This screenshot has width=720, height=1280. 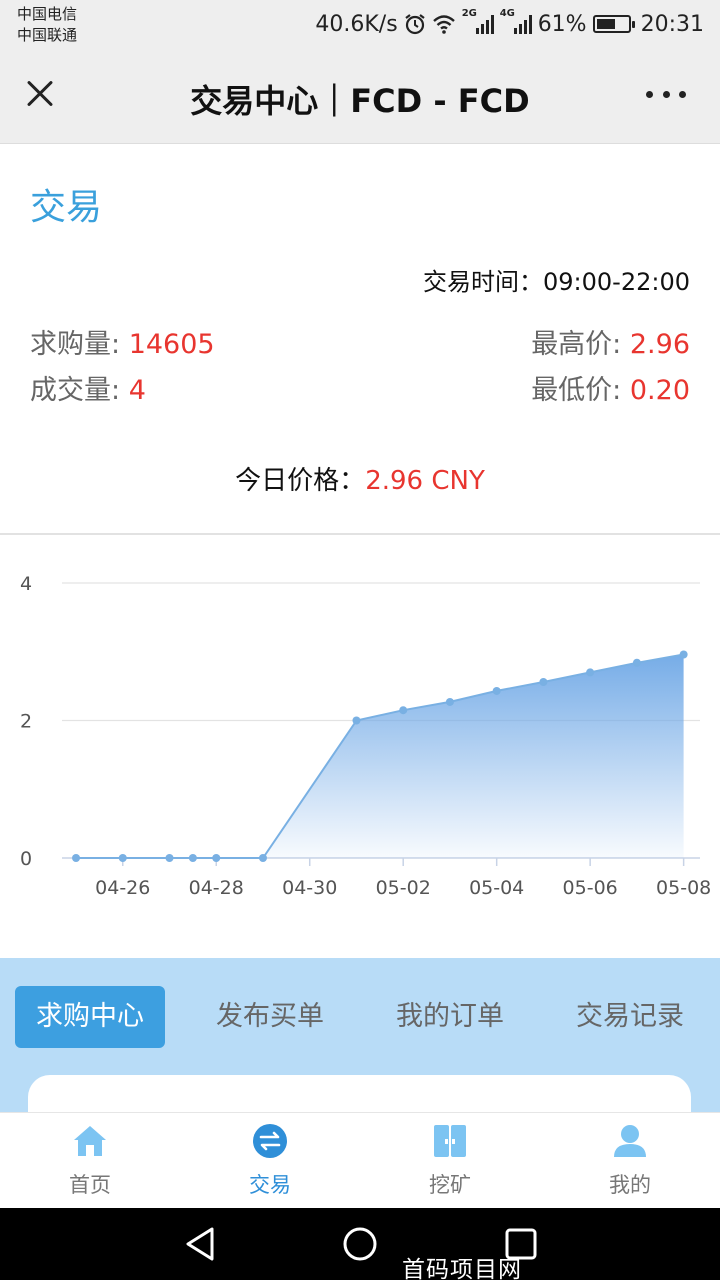 What do you see at coordinates (47, 14) in the screenshot?
I see `carrier-1: 中国电信` at bounding box center [47, 14].